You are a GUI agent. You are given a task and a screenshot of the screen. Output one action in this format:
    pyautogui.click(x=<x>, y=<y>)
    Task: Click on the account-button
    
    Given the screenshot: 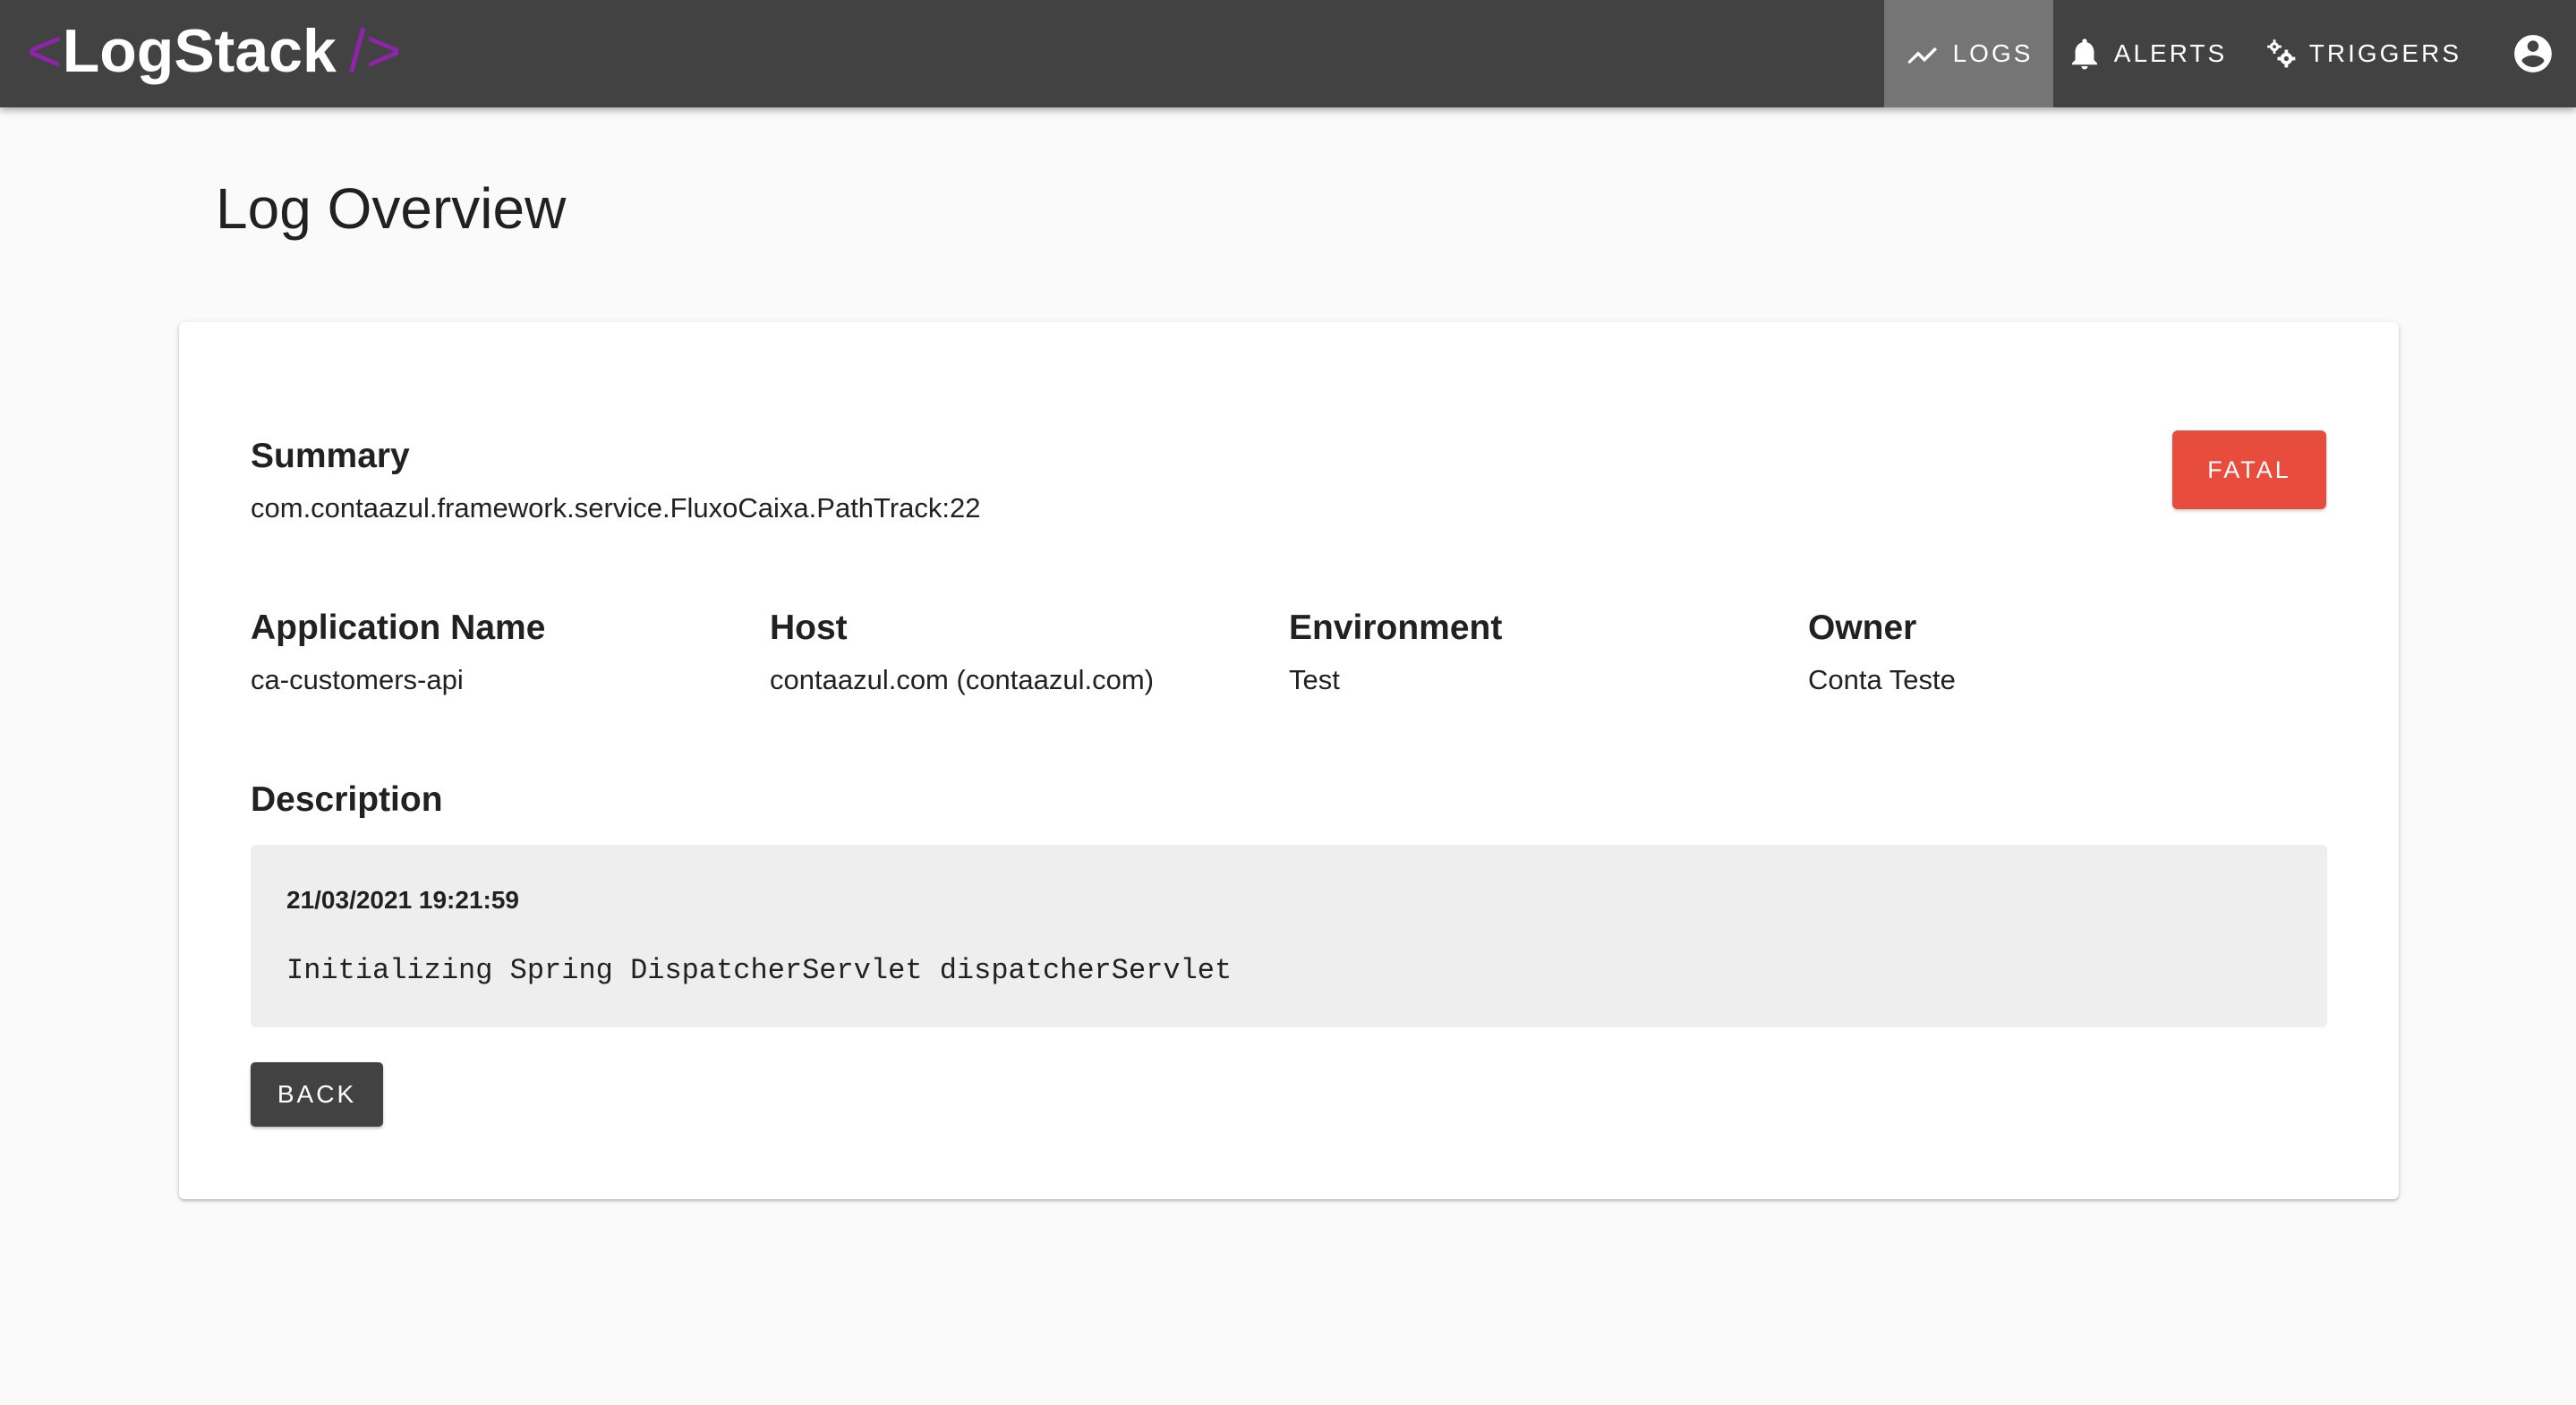 What is the action you would take?
    pyautogui.click(x=2533, y=53)
    